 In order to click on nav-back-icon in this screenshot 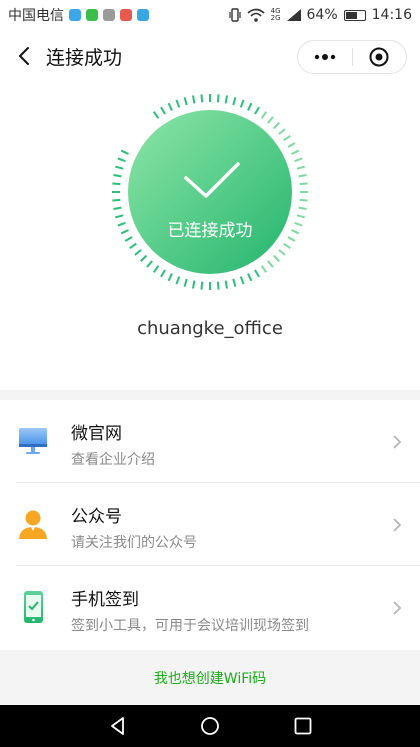, I will do `click(118, 726)`.